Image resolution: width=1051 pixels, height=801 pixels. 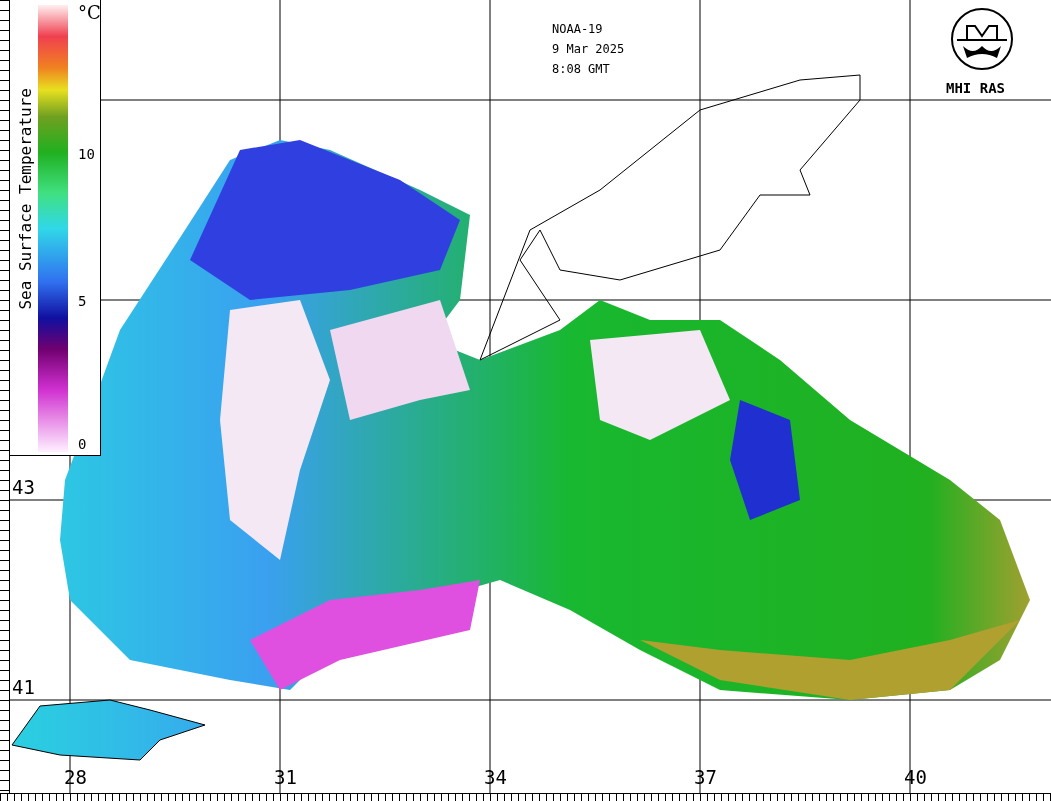 I want to click on image-date: 9 Mar 2025, so click(x=588, y=49).